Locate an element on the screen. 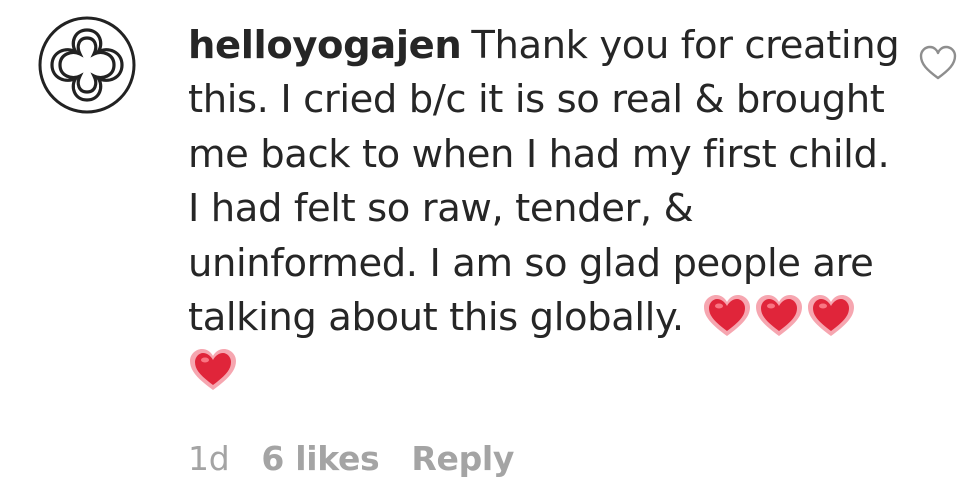 This screenshot has width=980, height=503. comment-line: me back to when I had my first child. is located at coordinates (539, 154).